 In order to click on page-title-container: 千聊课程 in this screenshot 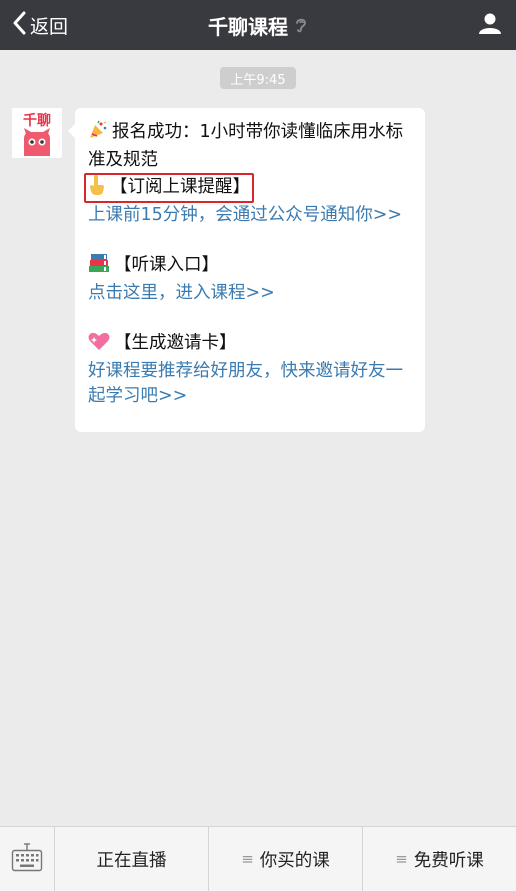, I will do `click(258, 25)`.